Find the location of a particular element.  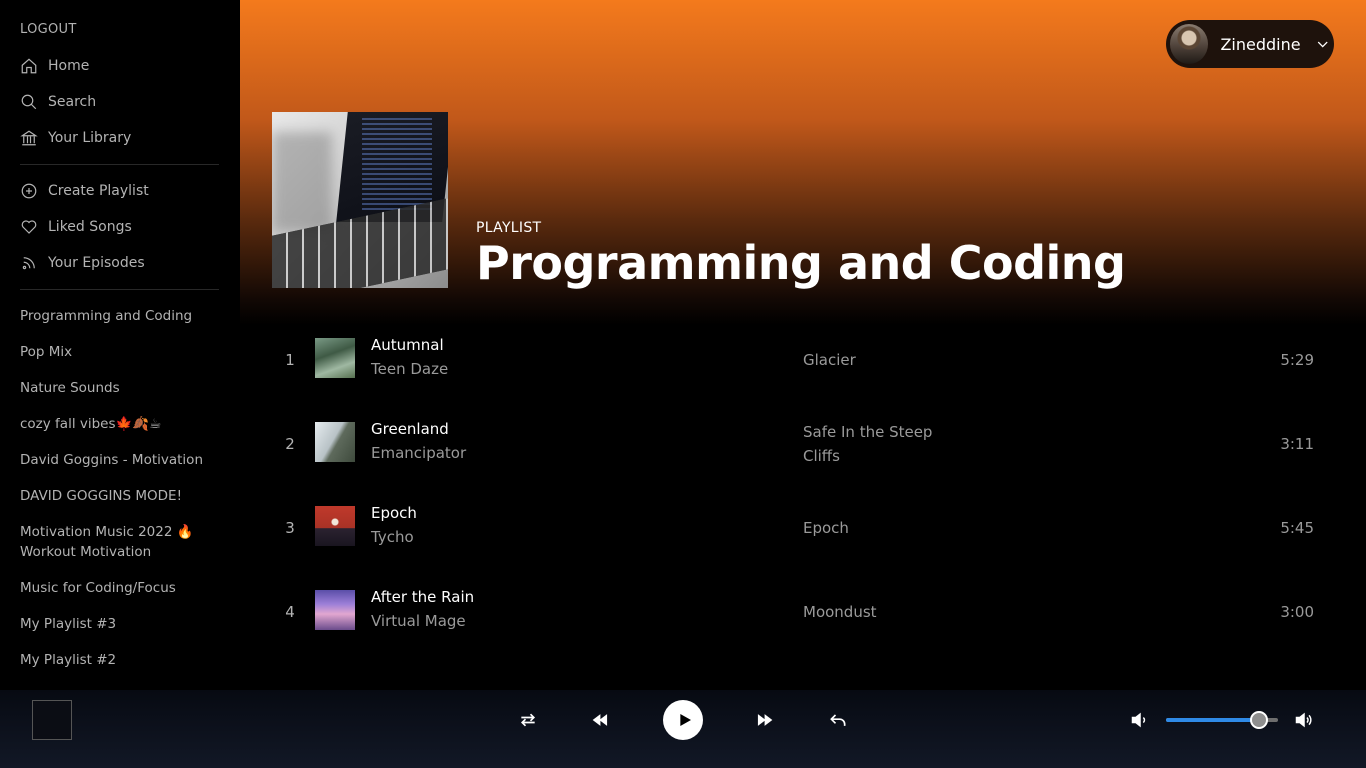

undo-button is located at coordinates (838, 720).